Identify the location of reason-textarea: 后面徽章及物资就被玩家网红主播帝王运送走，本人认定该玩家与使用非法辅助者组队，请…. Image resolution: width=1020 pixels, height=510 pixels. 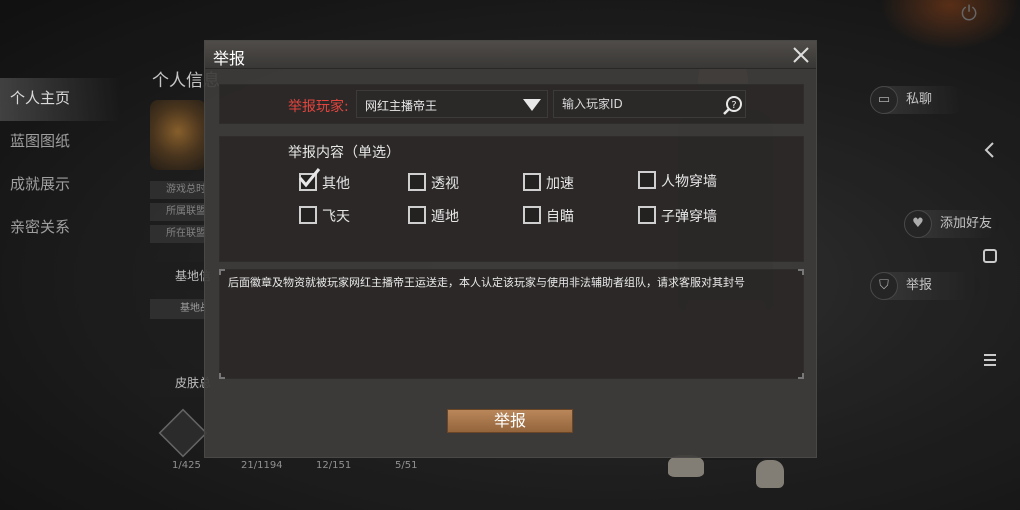
(511, 324).